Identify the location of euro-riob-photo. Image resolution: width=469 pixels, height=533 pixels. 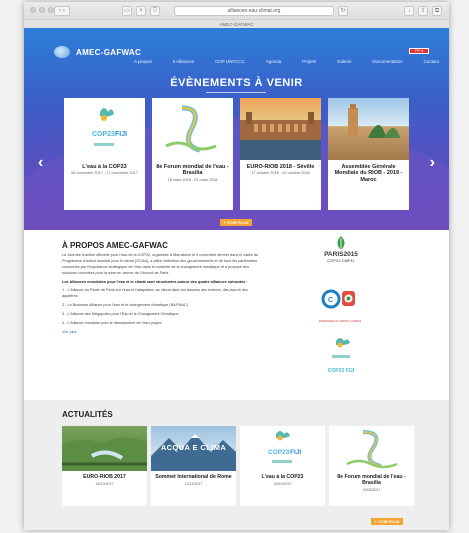
(104, 448).